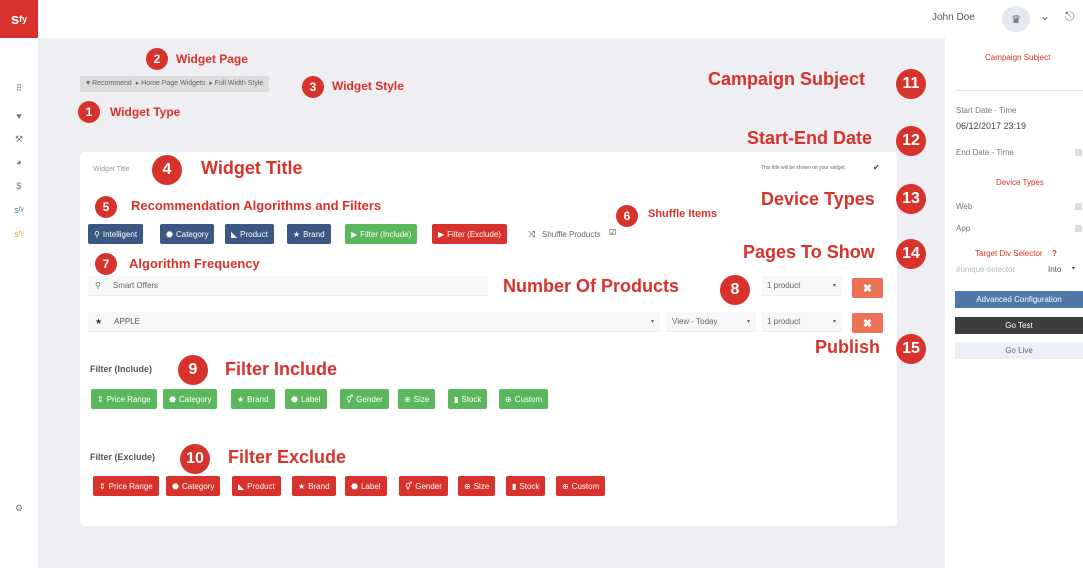  I want to click on button-label: Intelligent, so click(120, 234).